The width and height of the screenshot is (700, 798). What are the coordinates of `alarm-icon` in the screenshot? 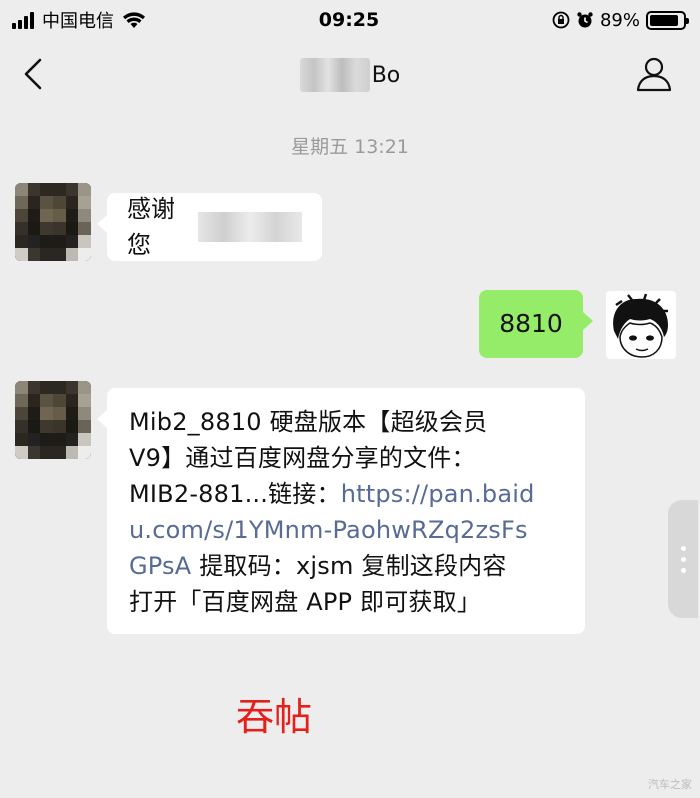 It's located at (585, 20).